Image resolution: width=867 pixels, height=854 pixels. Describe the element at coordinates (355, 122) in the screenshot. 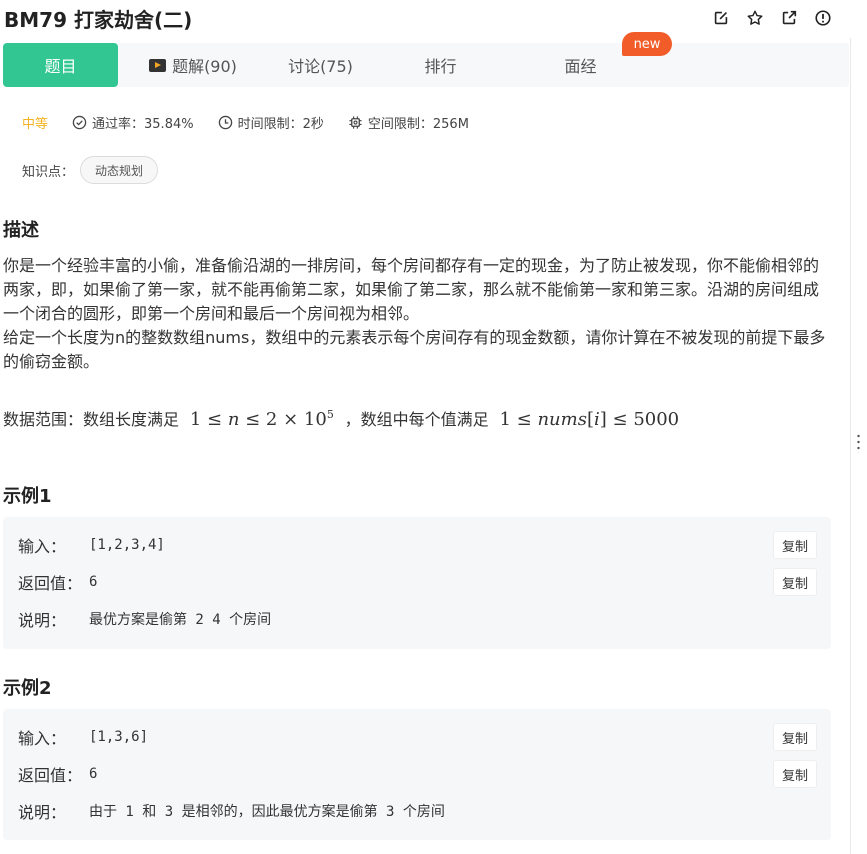

I see `chip-icon` at that location.